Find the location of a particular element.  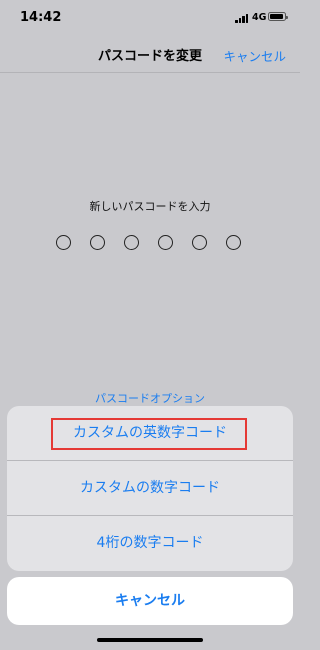

passcode-options-link: パスコードオプション is located at coordinates (150, 398).